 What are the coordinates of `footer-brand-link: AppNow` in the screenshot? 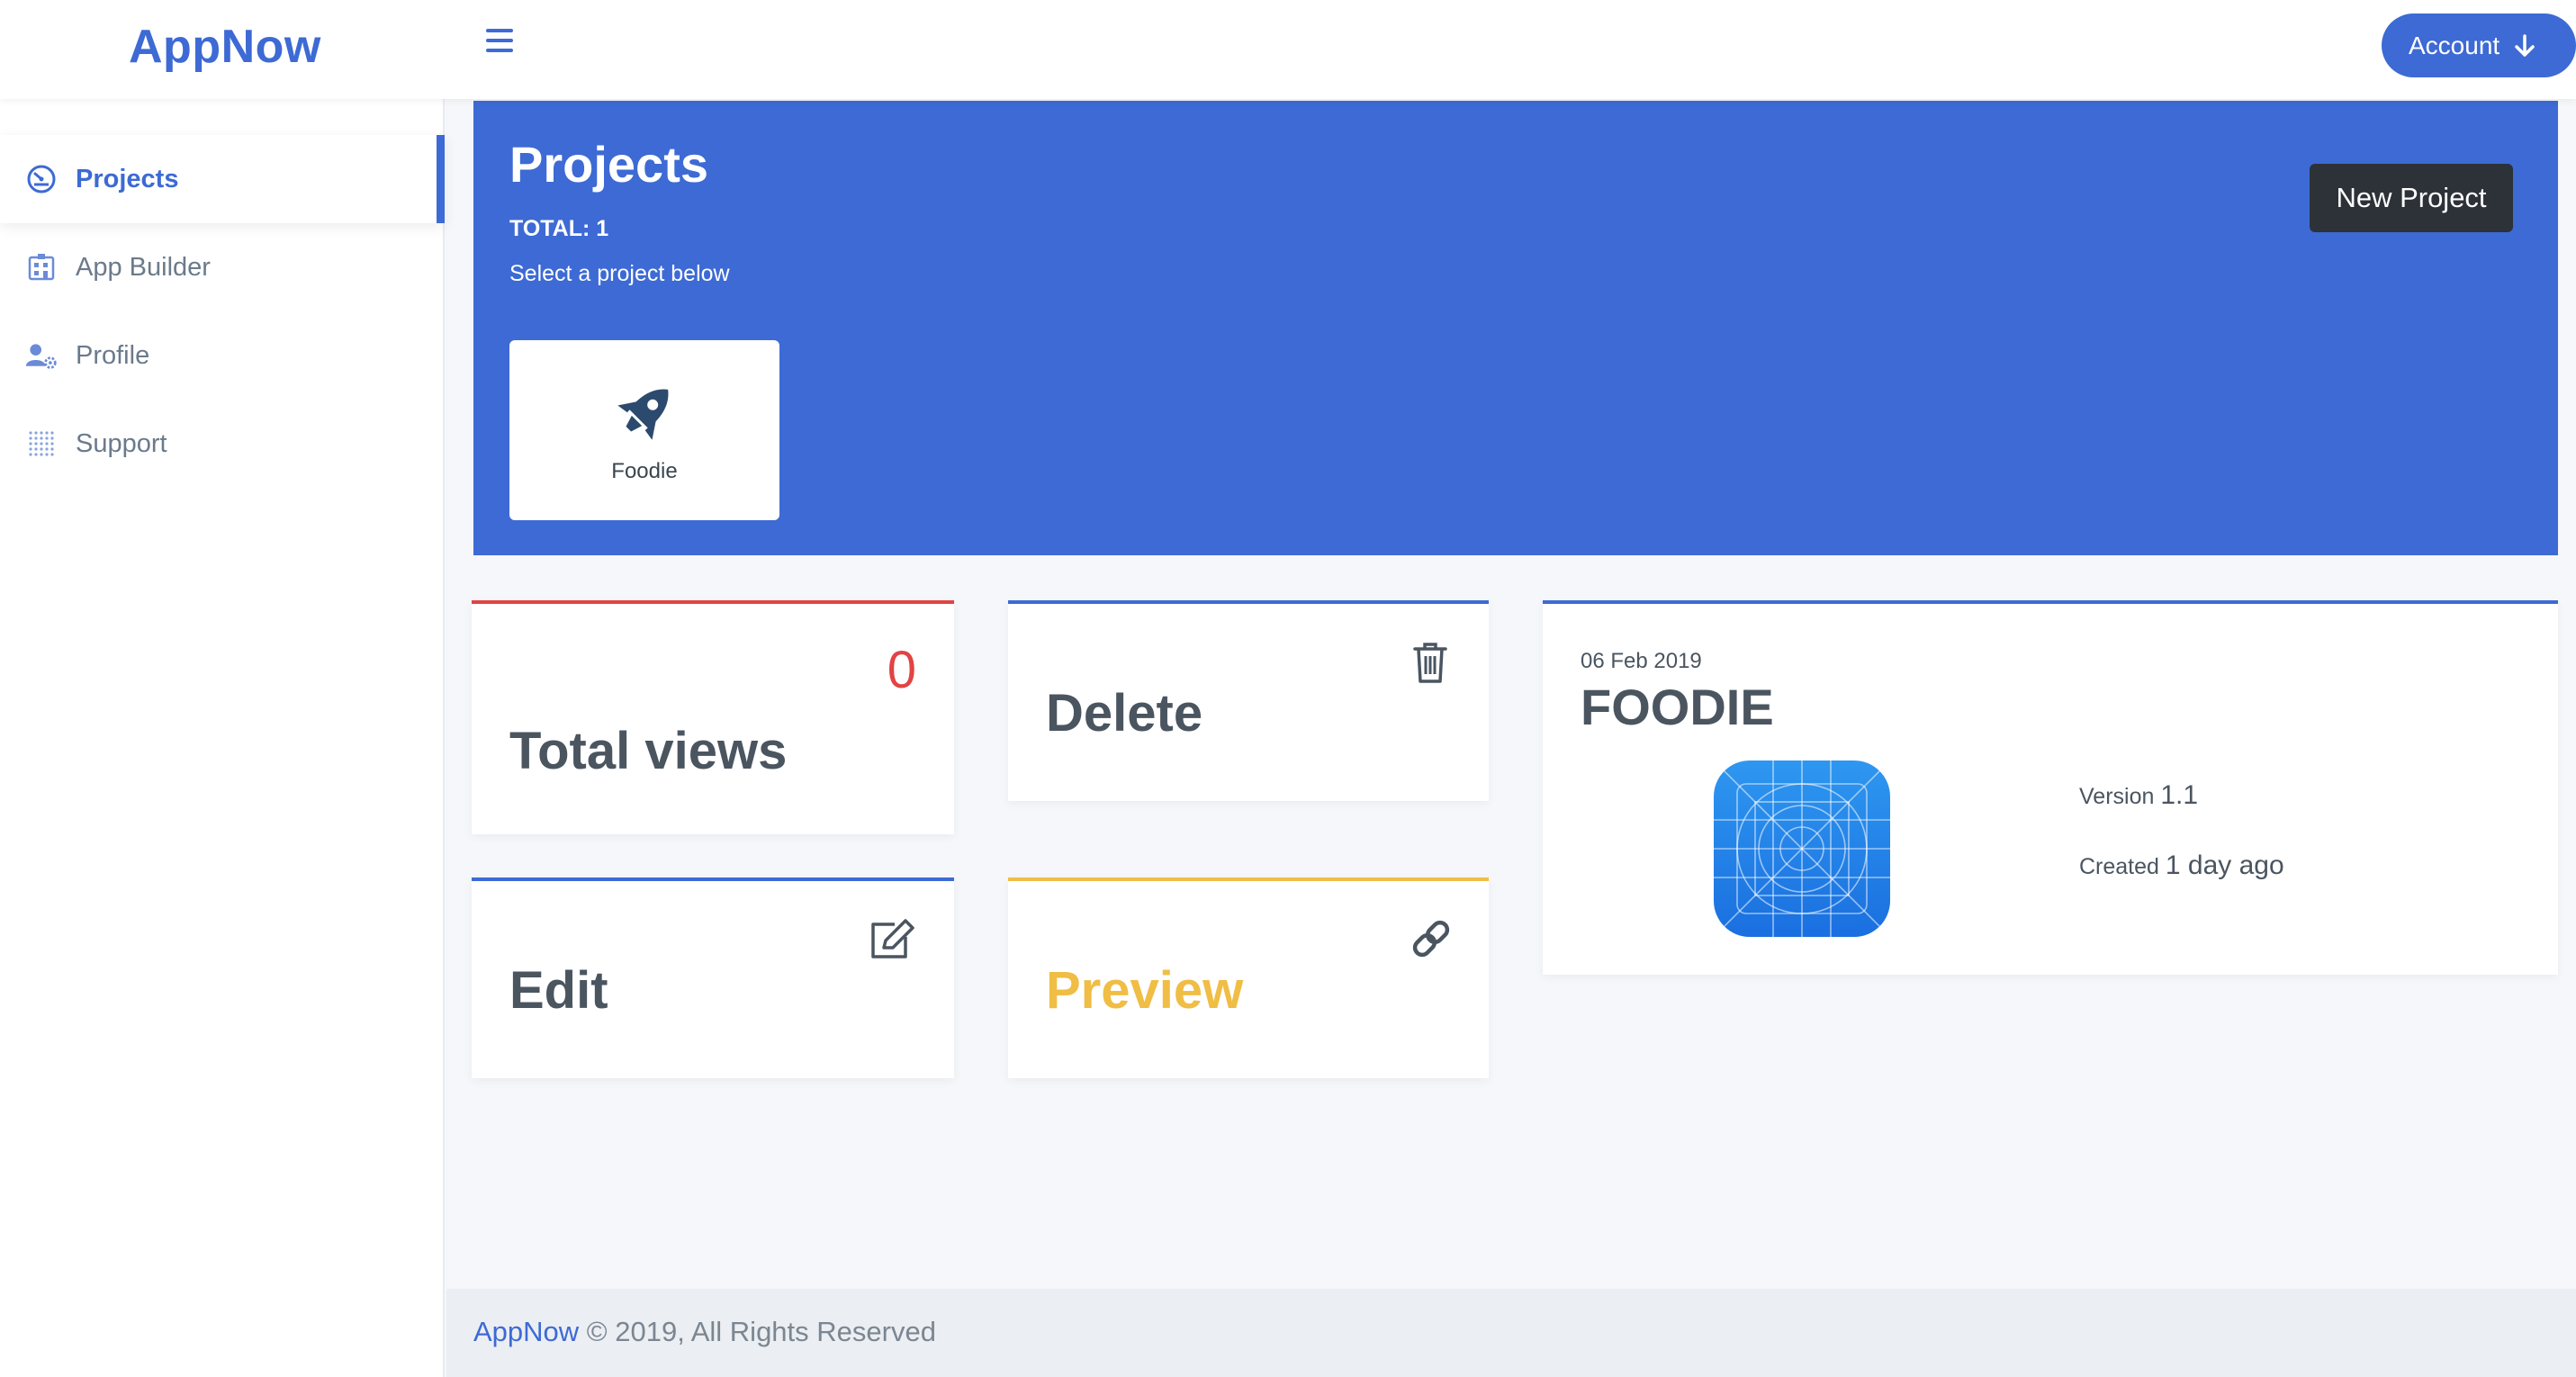 It's located at (530, 1332).